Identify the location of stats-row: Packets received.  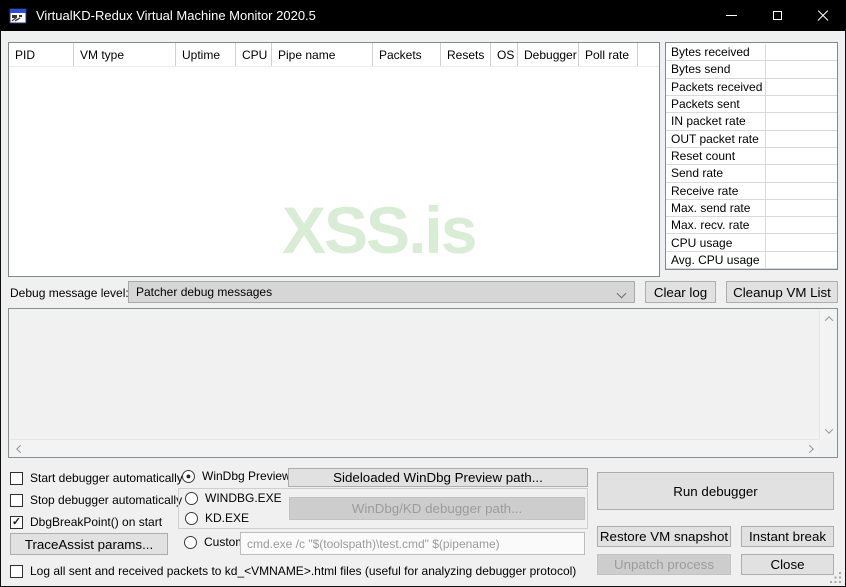
(751, 87).